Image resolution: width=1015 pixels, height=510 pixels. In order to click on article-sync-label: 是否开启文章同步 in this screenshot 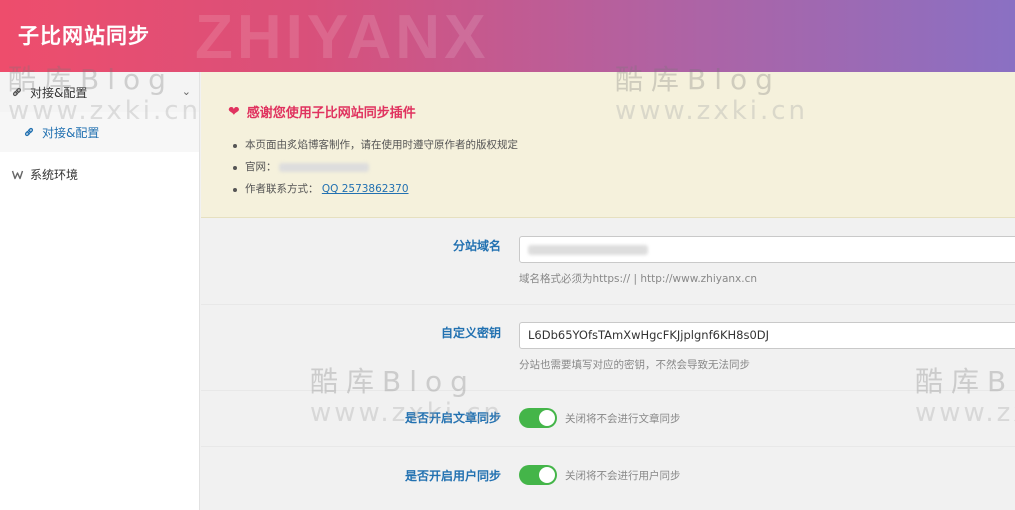, I will do `click(452, 418)`.